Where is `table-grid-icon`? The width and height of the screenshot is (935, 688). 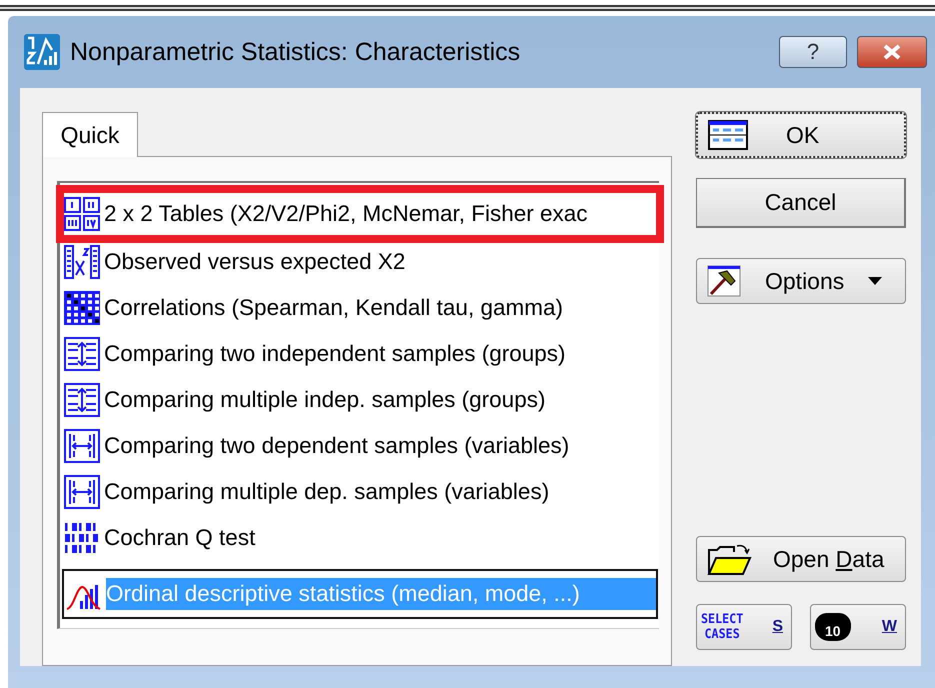 table-grid-icon is located at coordinates (82, 214).